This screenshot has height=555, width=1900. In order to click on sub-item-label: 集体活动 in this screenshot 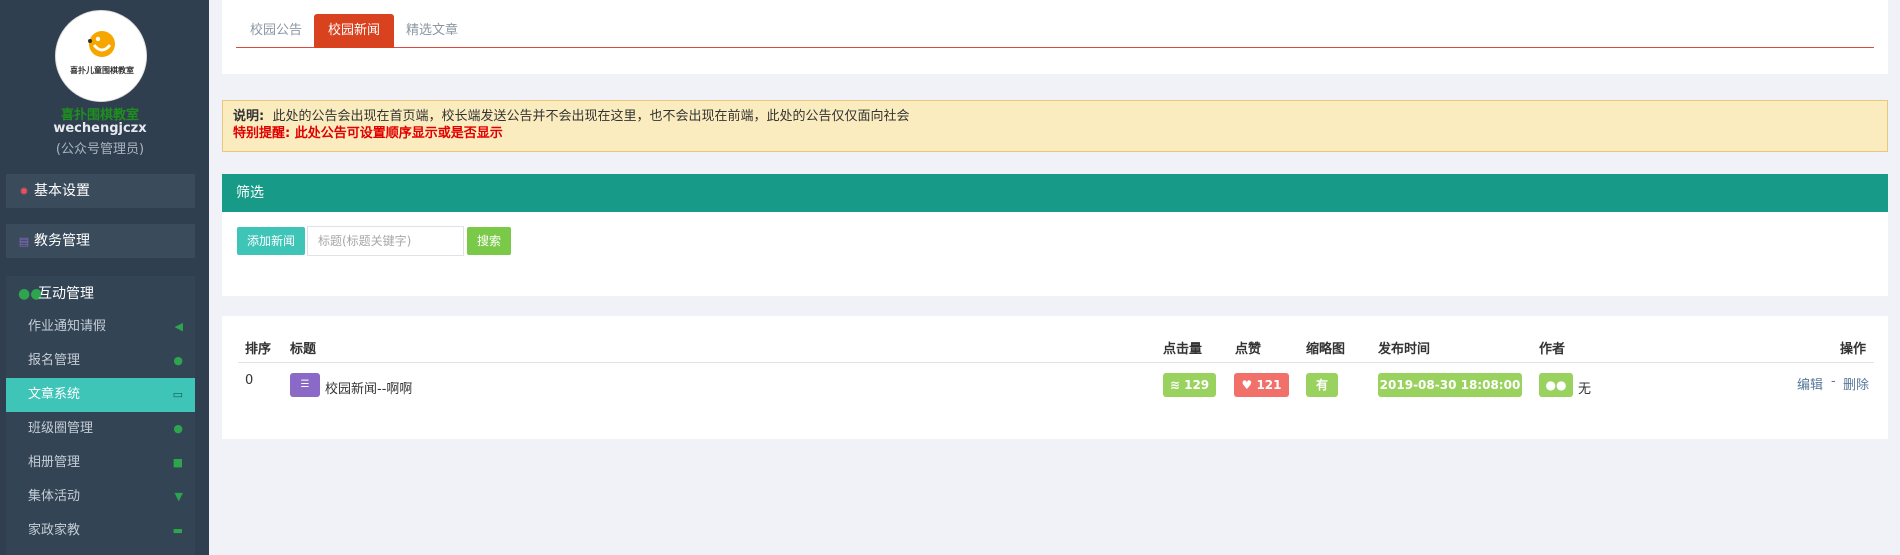, I will do `click(54, 496)`.